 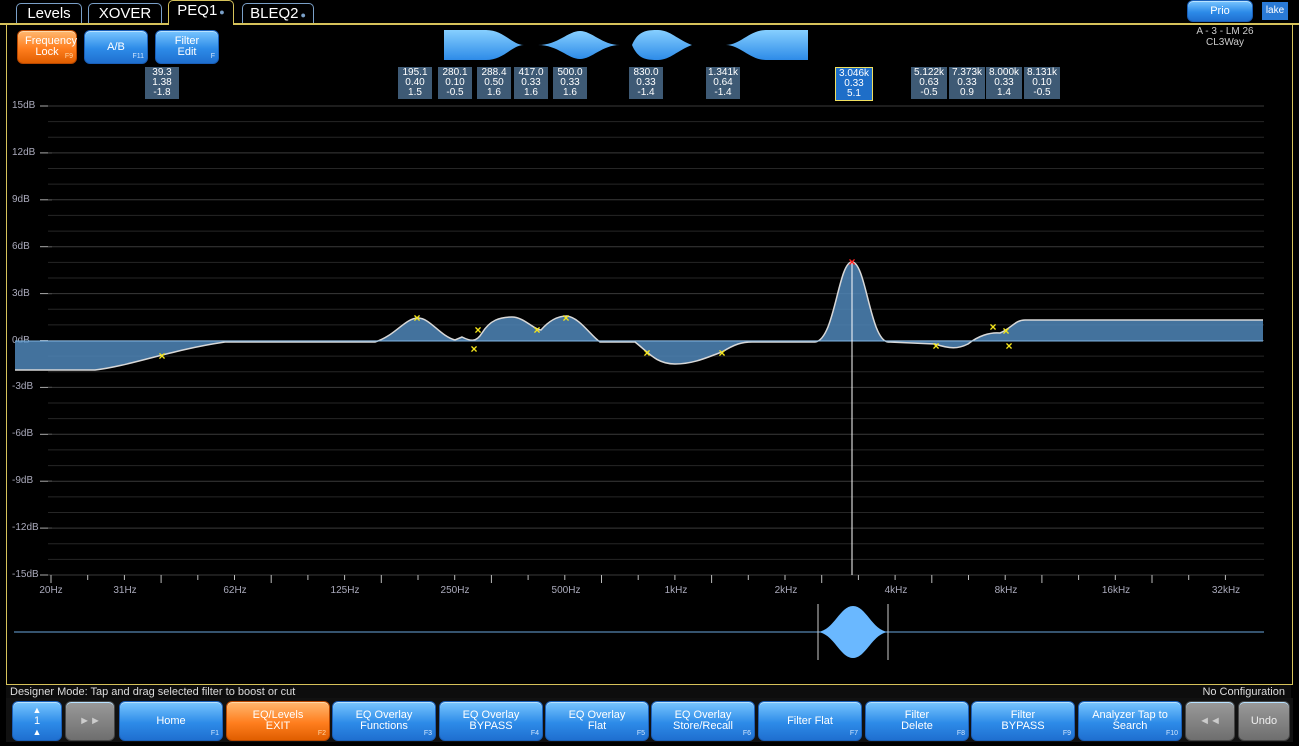 I want to click on selected-filter-shape-icon, so click(x=853, y=632).